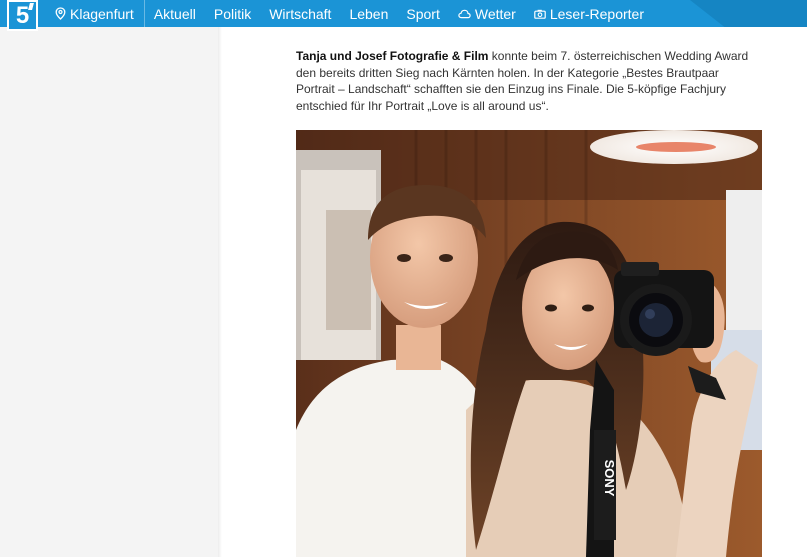 Image resolution: width=807 pixels, height=557 pixels. Describe the element at coordinates (392, 56) in the screenshot. I see `article-lead-bold: Tanja und Josef Fotografie & Film` at that location.